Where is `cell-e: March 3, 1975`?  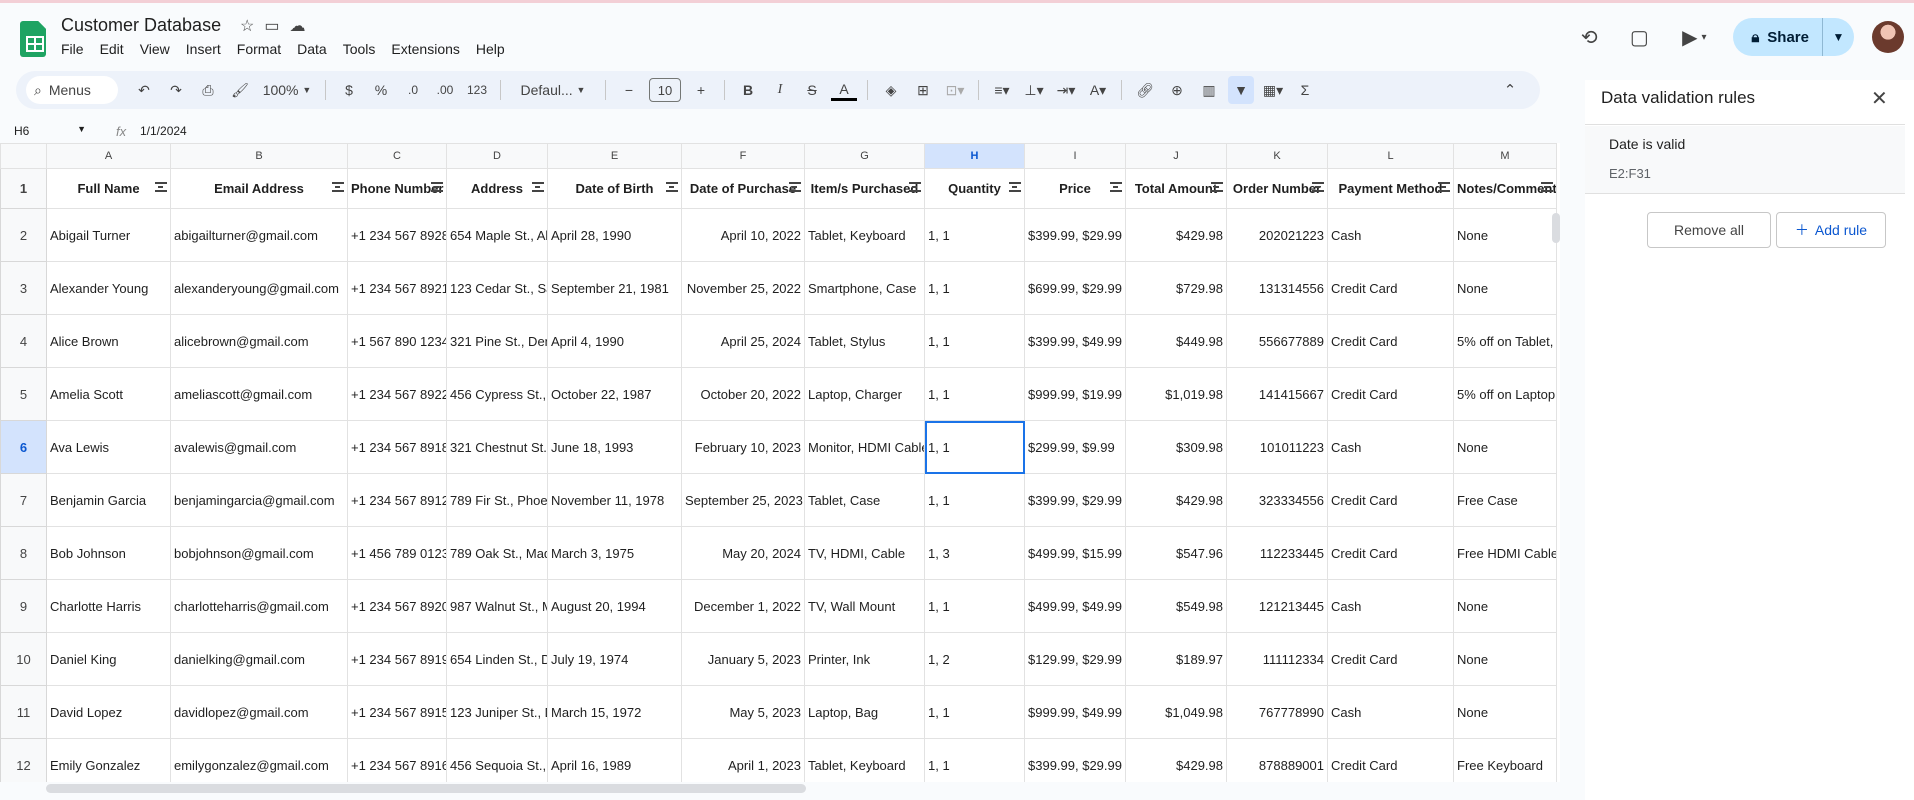
cell-e: March 3, 1975 is located at coordinates (614, 553).